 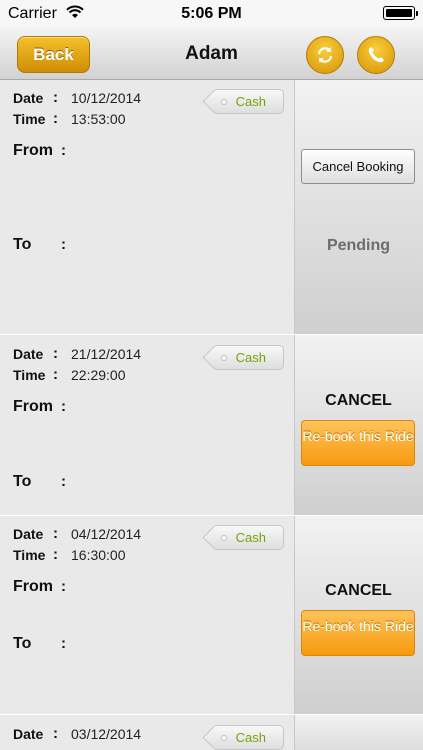 What do you see at coordinates (106, 98) in the screenshot?
I see `date-value: 10/12/2014` at bounding box center [106, 98].